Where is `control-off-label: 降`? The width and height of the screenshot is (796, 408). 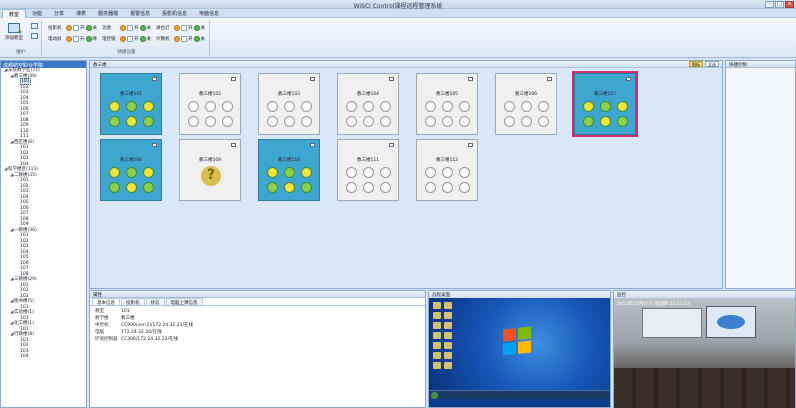
control-off-label: 降 is located at coordinates (95, 39).